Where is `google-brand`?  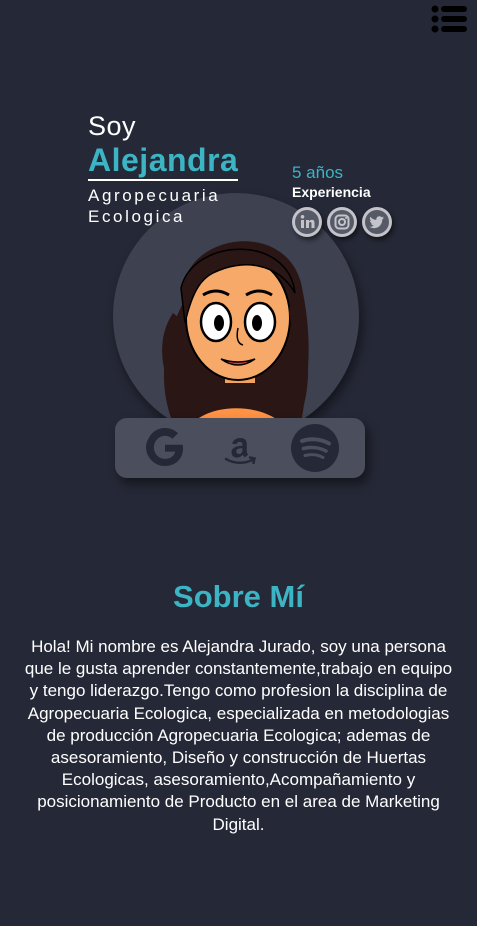 google-brand is located at coordinates (165, 448).